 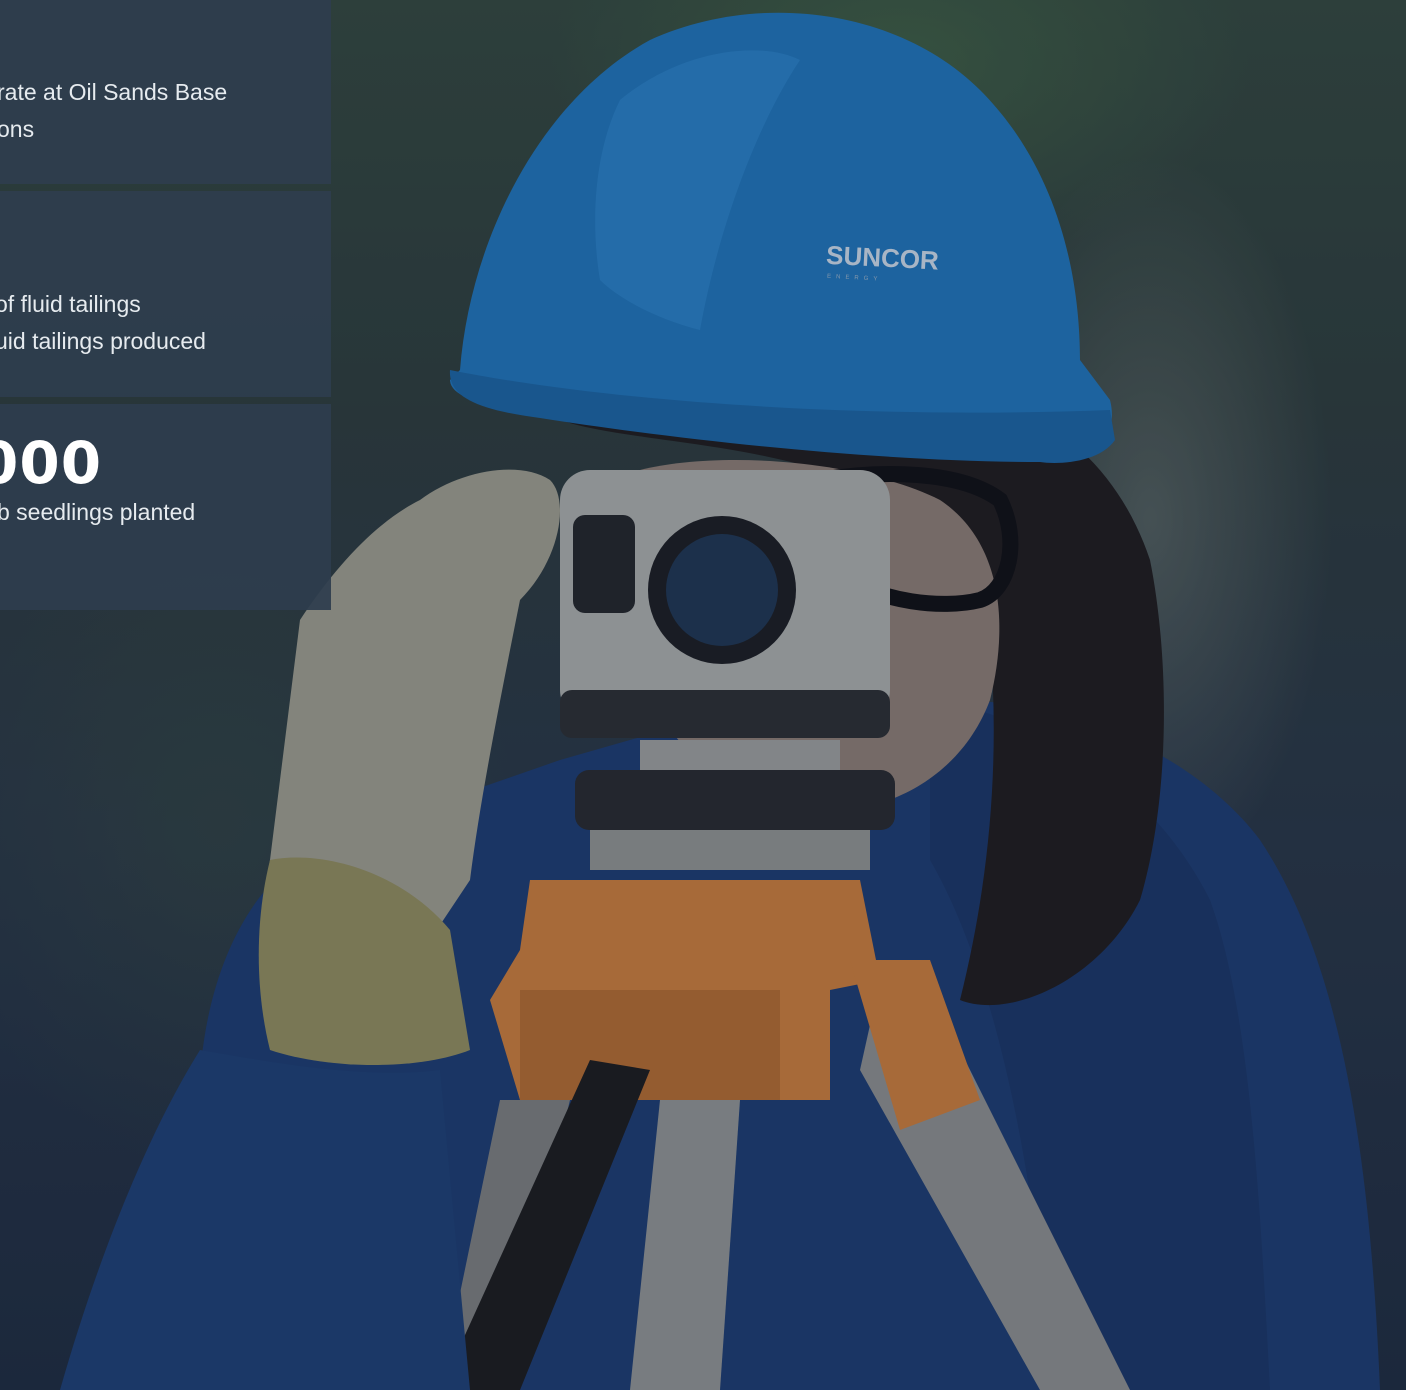 What do you see at coordinates (165, 111) in the screenshot?
I see `stat-description: rate at Oil Sands Base ons` at bounding box center [165, 111].